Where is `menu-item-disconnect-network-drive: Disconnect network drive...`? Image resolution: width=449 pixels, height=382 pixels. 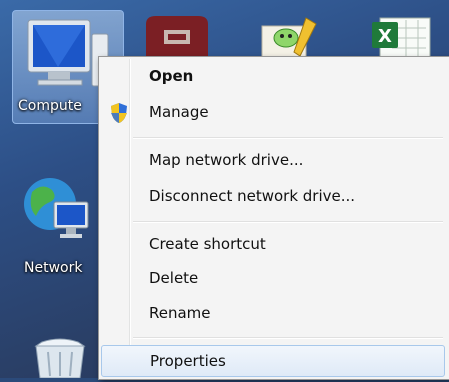 menu-item-disconnect-network-drive: Disconnect network drive... is located at coordinates (273, 196).